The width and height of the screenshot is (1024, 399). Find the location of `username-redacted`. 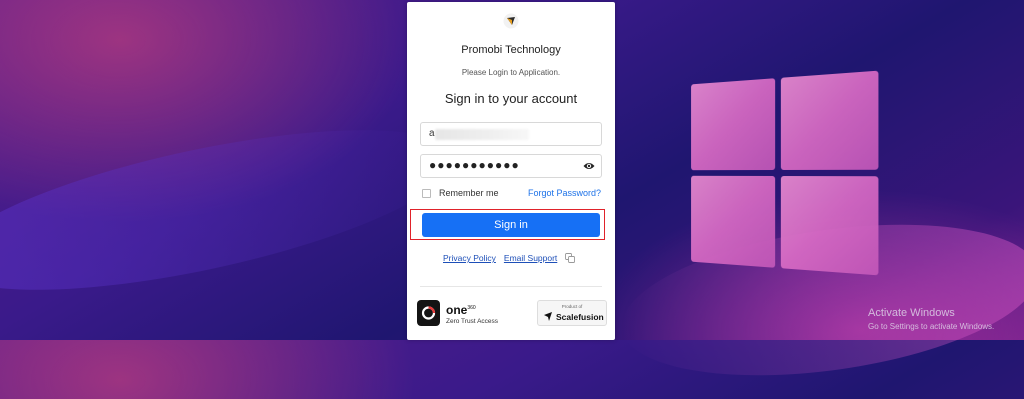

username-redacted is located at coordinates (482, 134).